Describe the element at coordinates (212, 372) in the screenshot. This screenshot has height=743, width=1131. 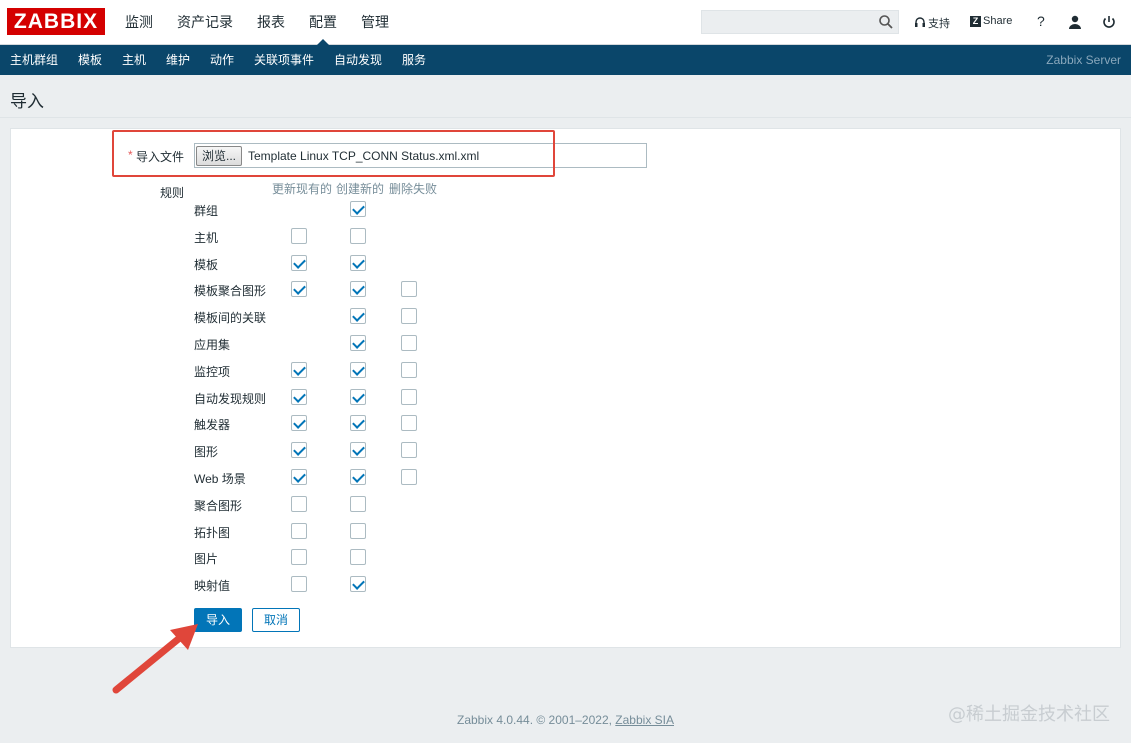
I see `rule-label: 监控项` at that location.